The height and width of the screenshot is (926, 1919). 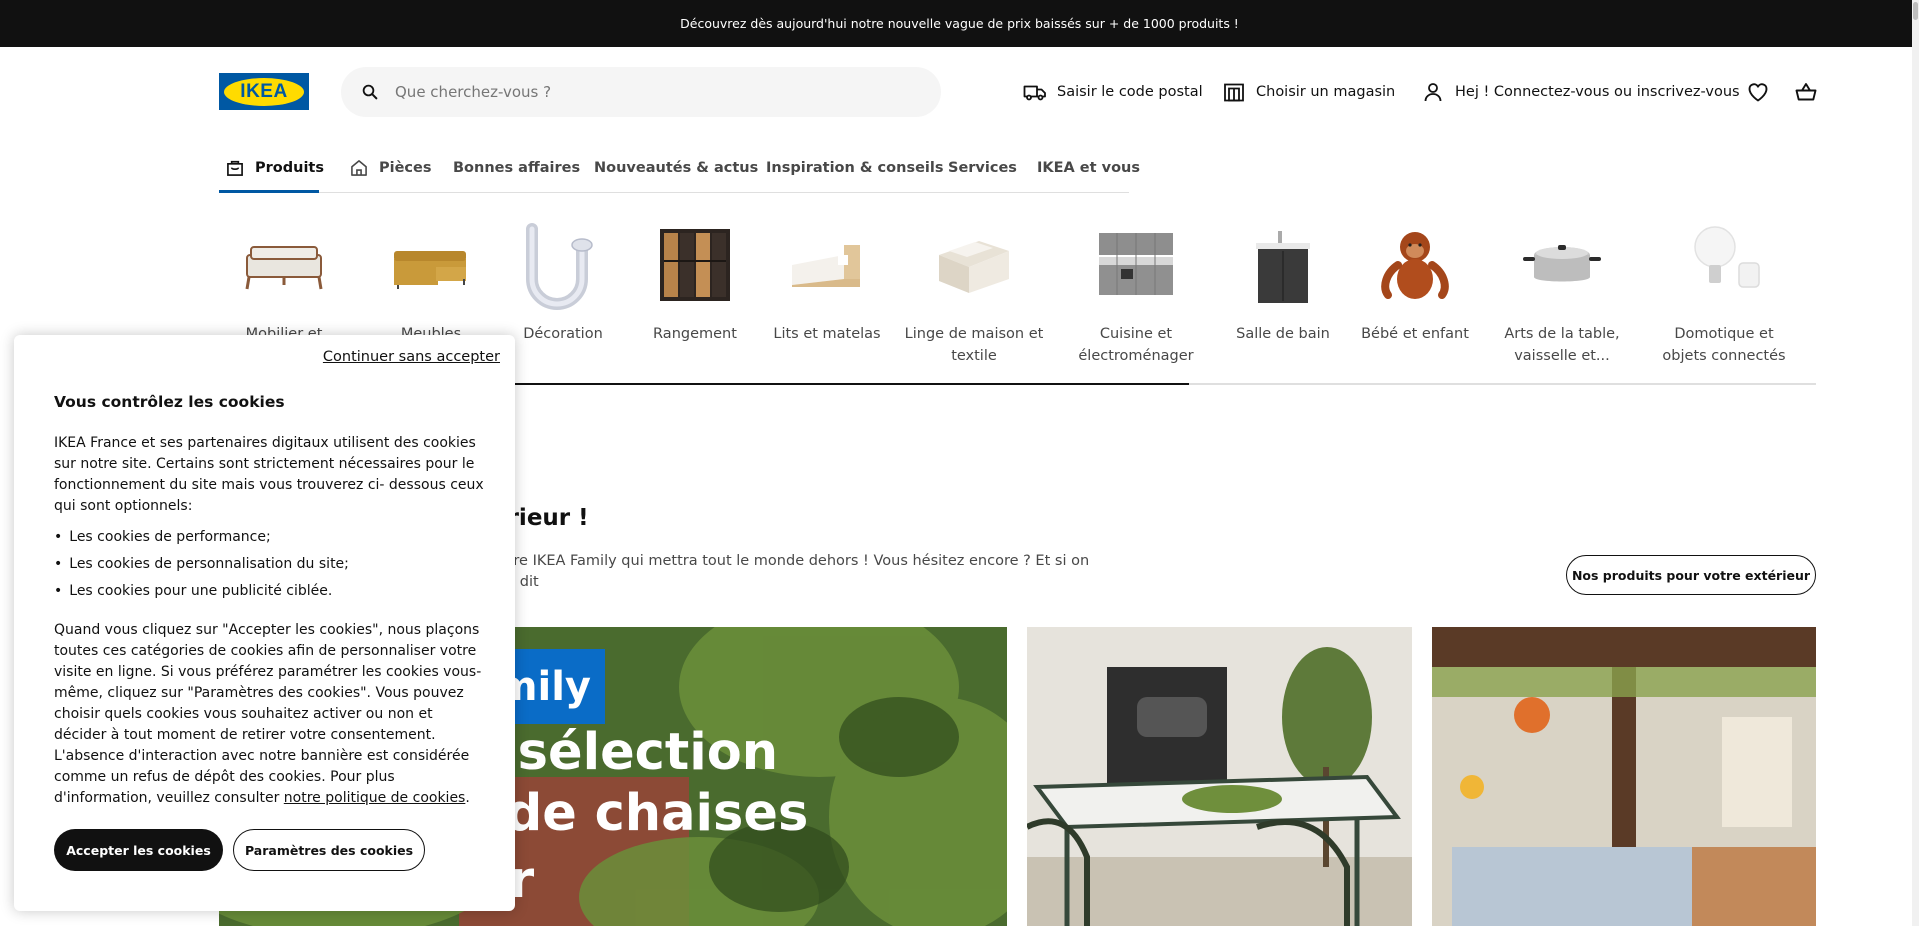 I want to click on nav-tab-label: Services, so click(x=982, y=168).